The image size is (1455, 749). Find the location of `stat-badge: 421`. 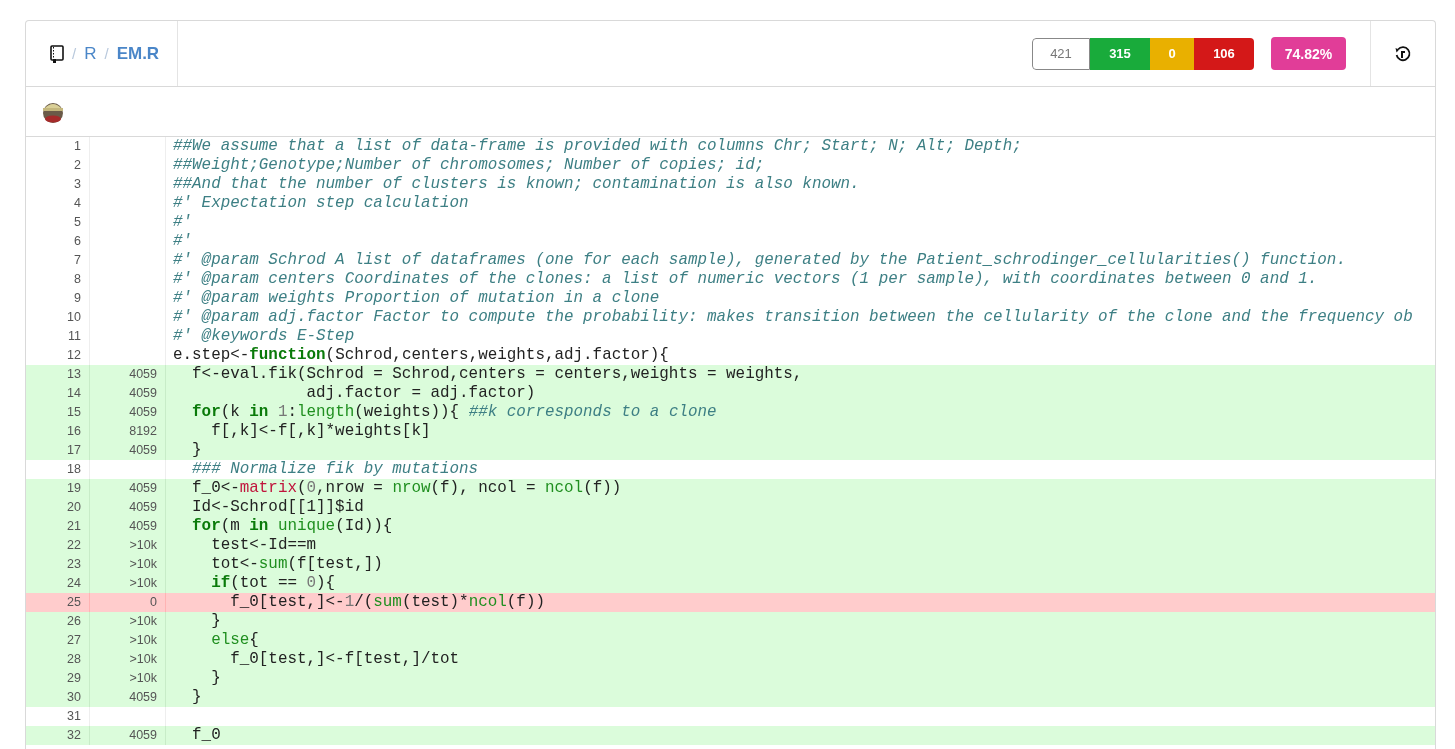

stat-badge: 421 is located at coordinates (1061, 53).